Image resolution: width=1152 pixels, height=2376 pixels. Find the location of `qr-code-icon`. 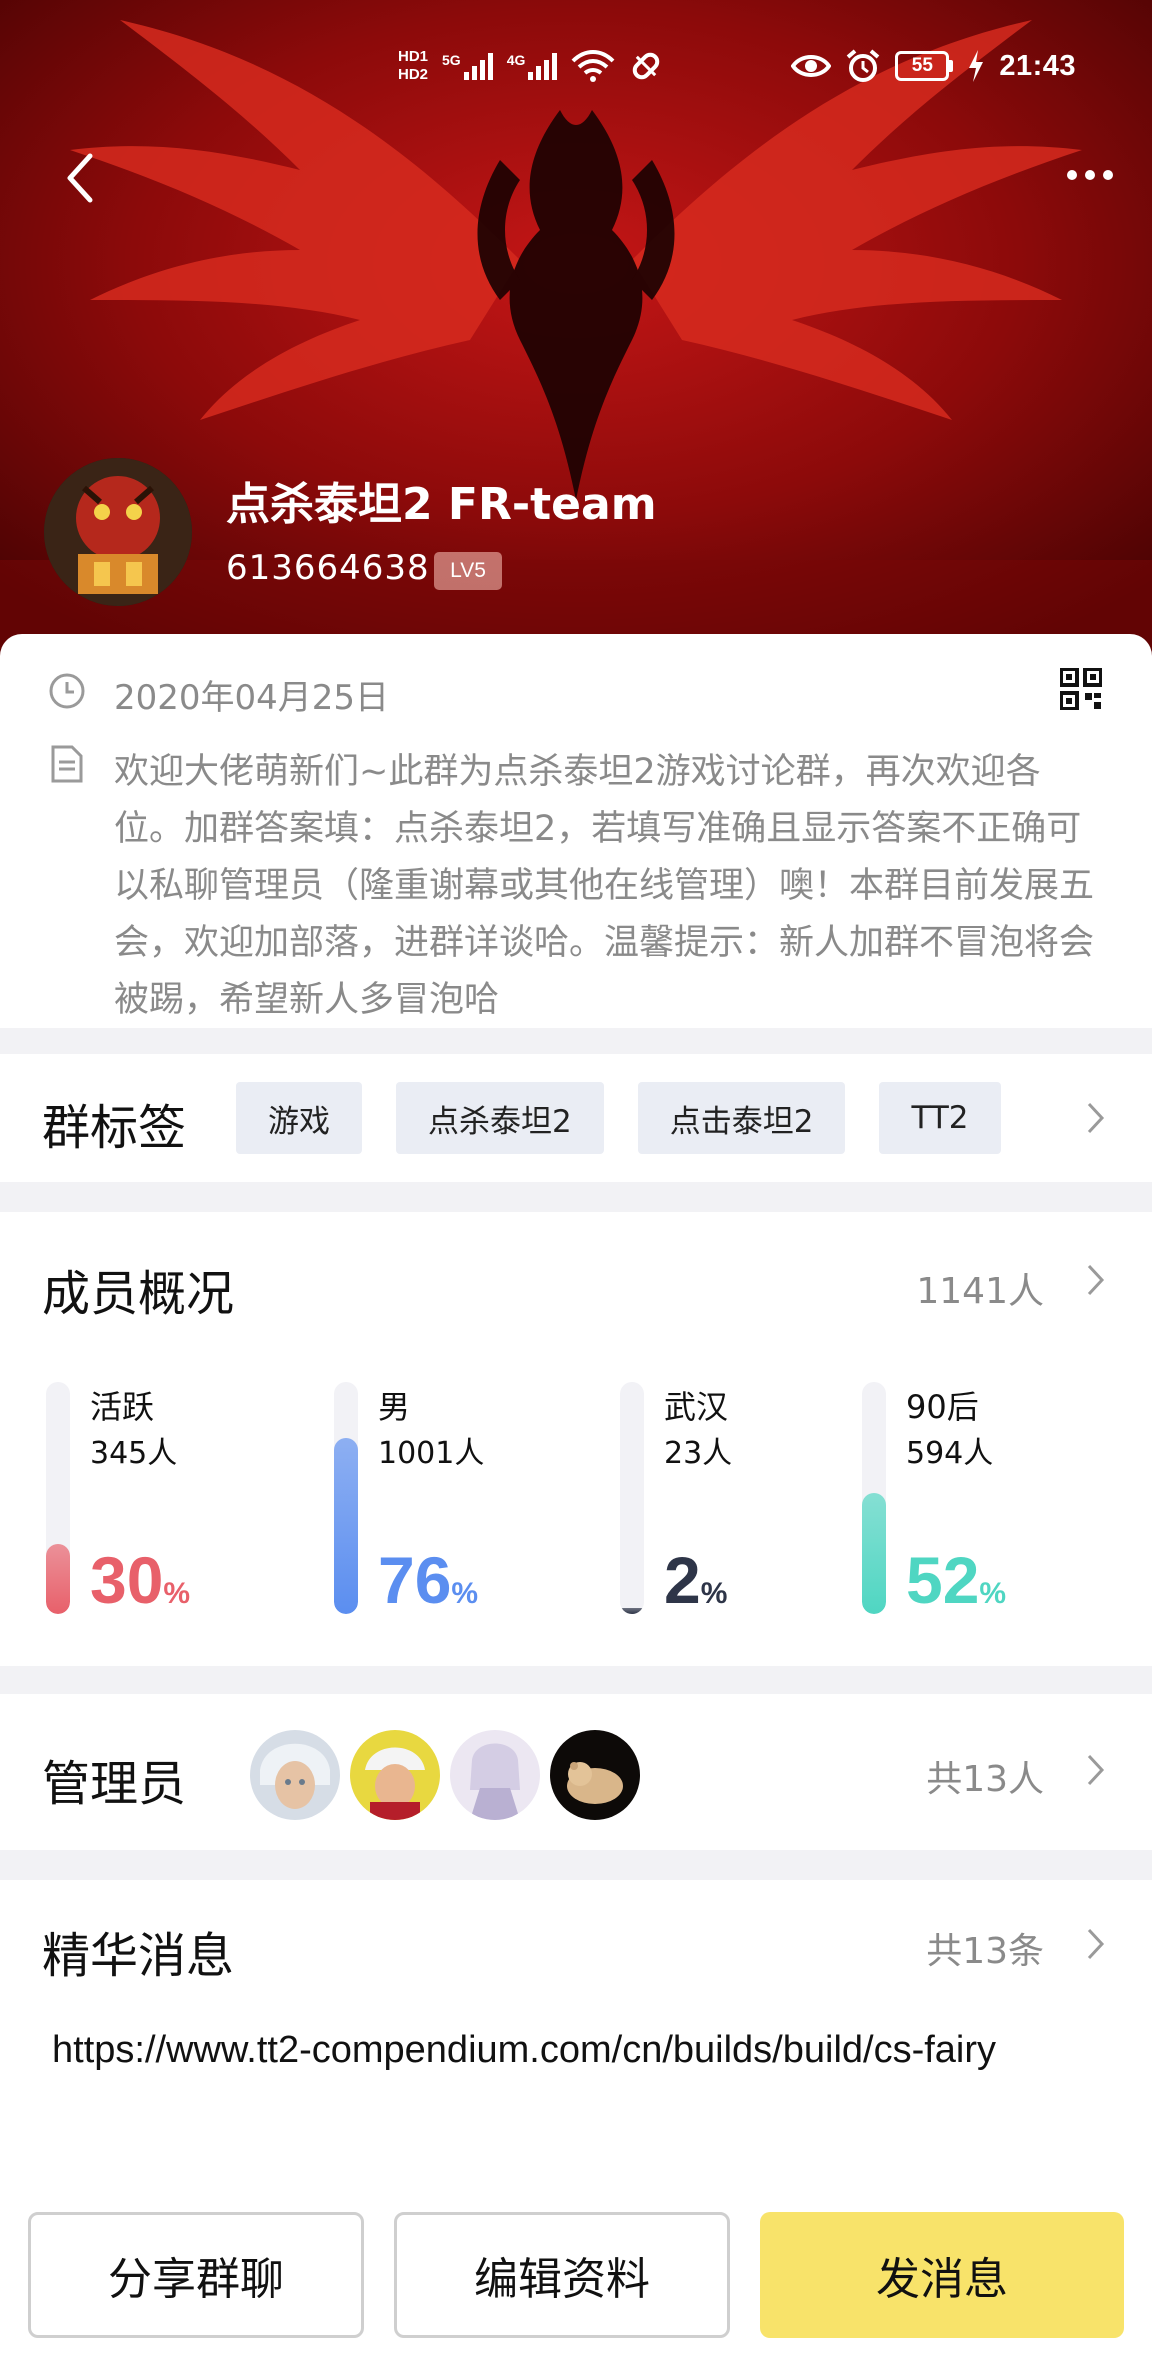

qr-code-icon is located at coordinates (1081, 689).